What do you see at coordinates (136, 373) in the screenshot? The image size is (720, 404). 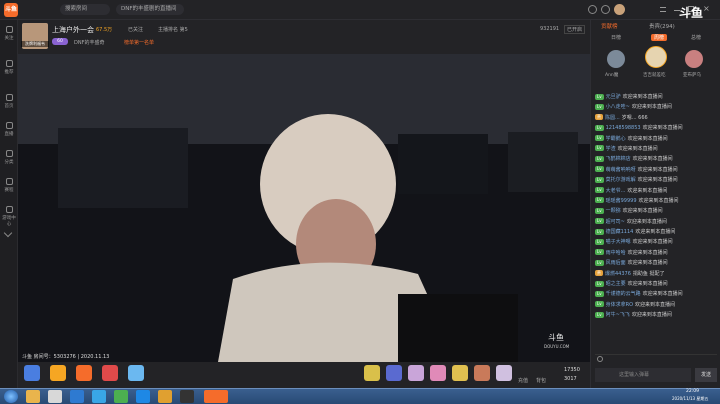 I see `gift-item-pack` at bounding box center [136, 373].